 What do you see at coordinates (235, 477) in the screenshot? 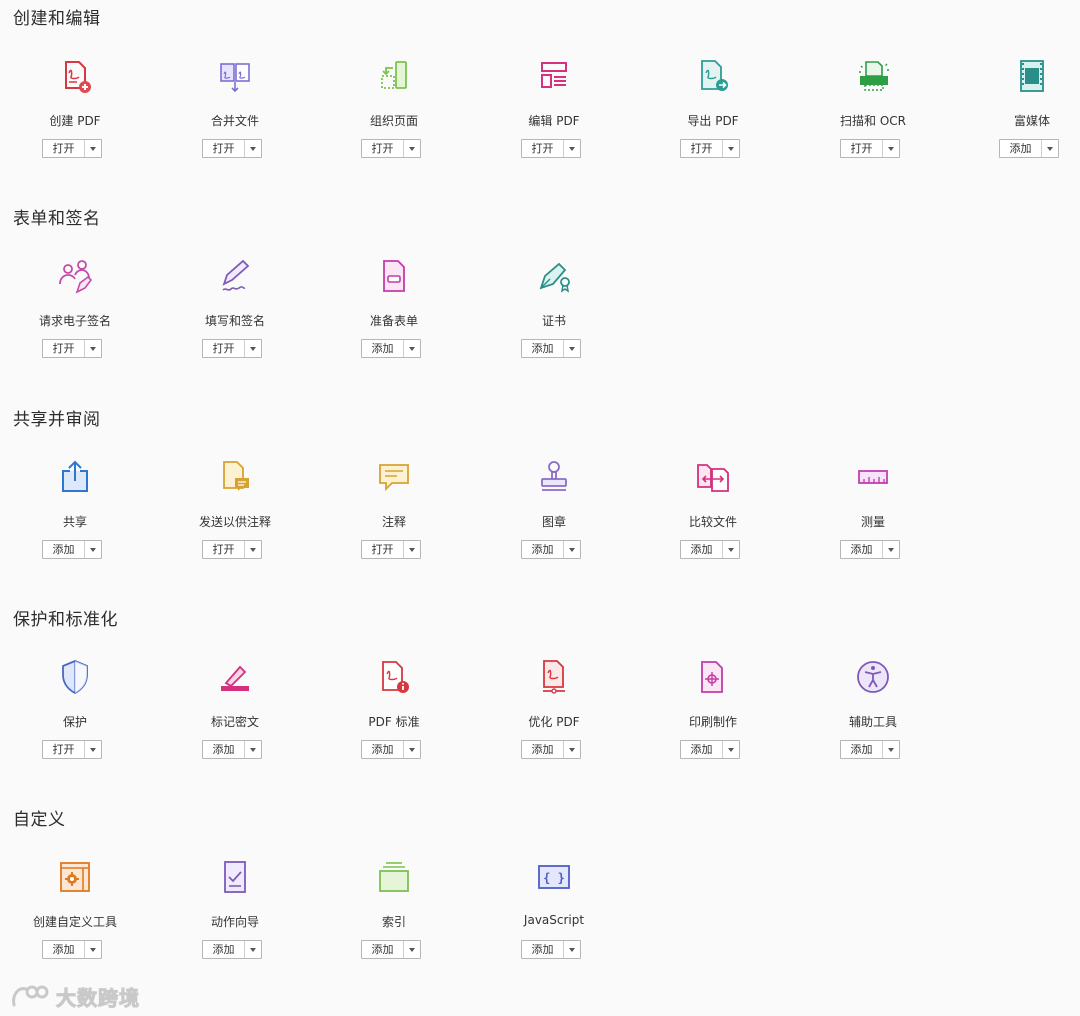
I see `send-for-comments-icon` at bounding box center [235, 477].